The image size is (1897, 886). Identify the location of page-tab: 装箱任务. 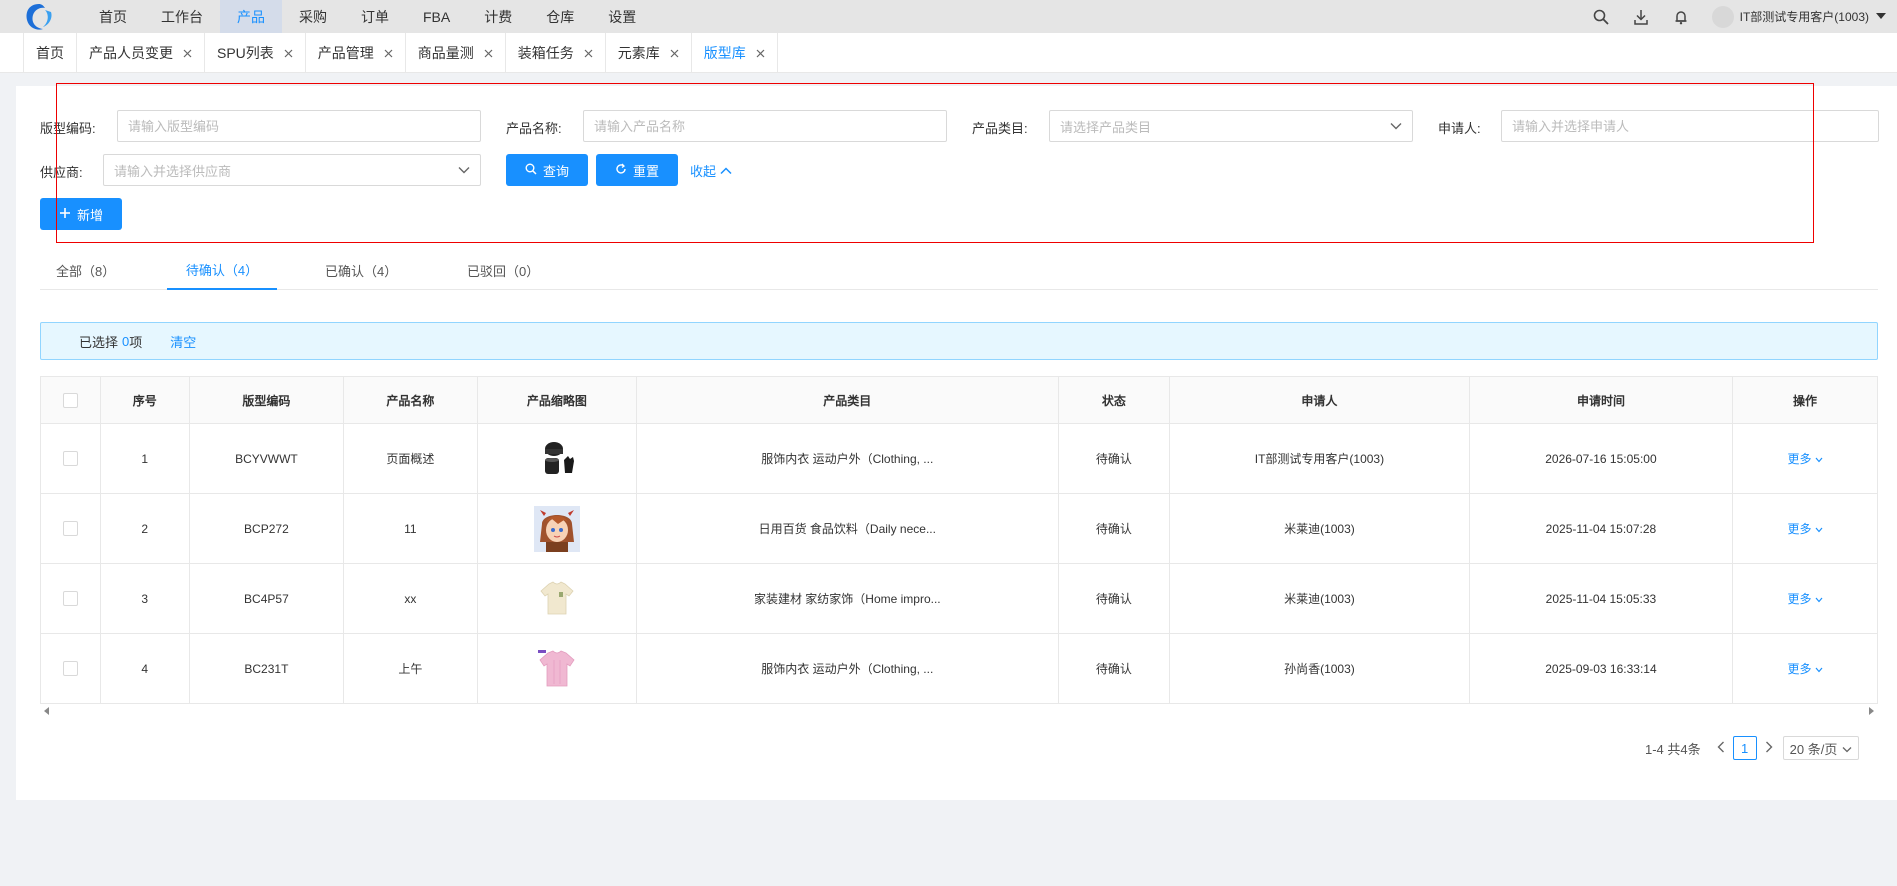
(556, 53).